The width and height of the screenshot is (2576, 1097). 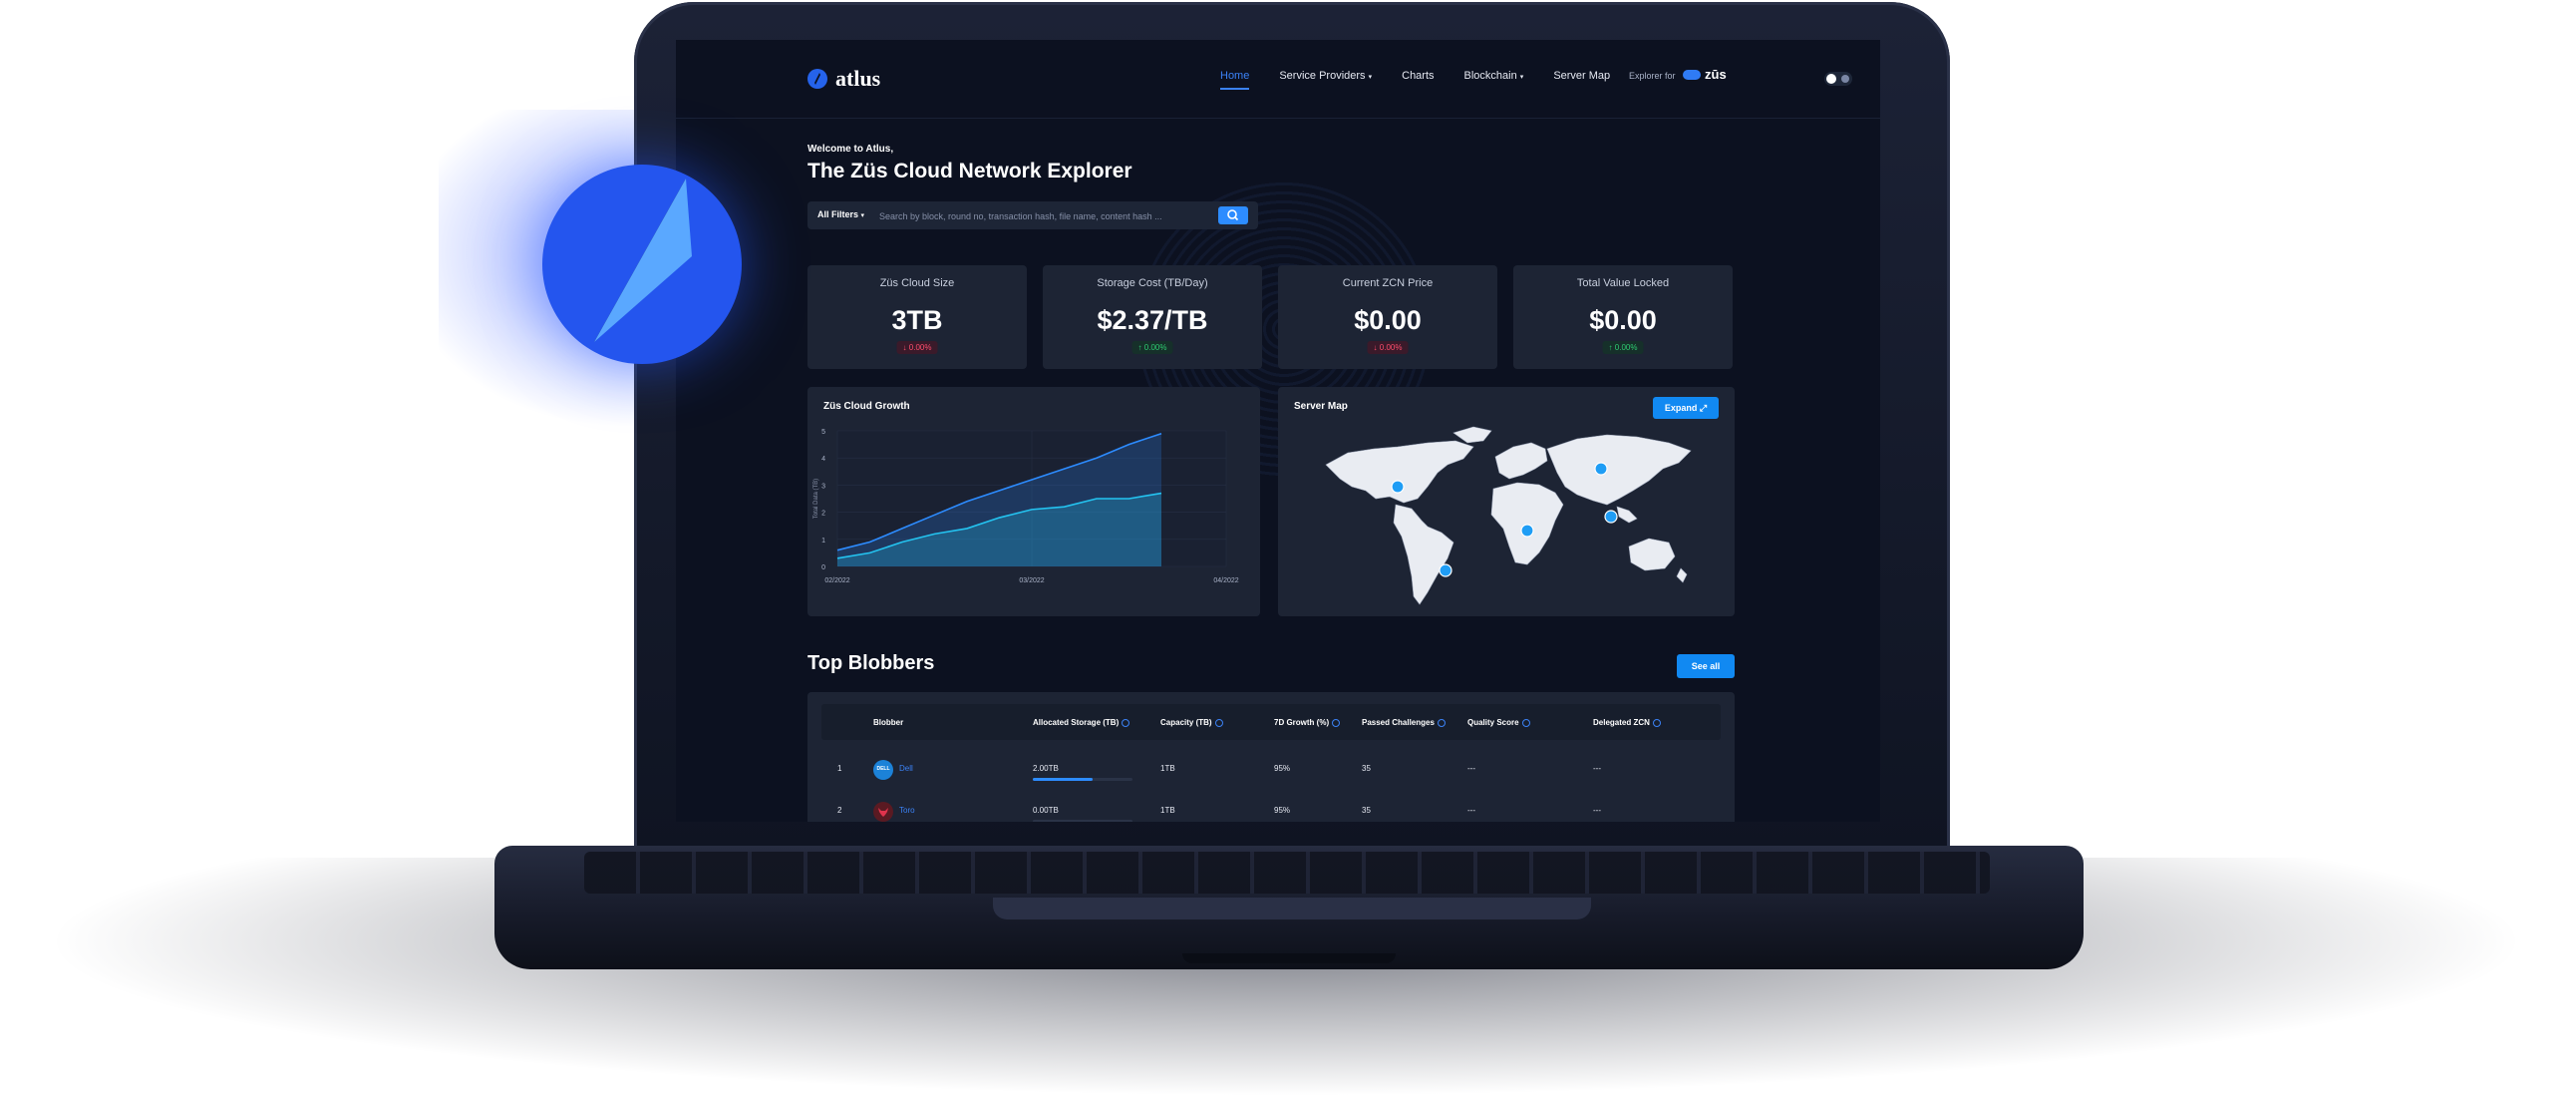 I want to click on column-header: Blobber, so click(x=888, y=722).